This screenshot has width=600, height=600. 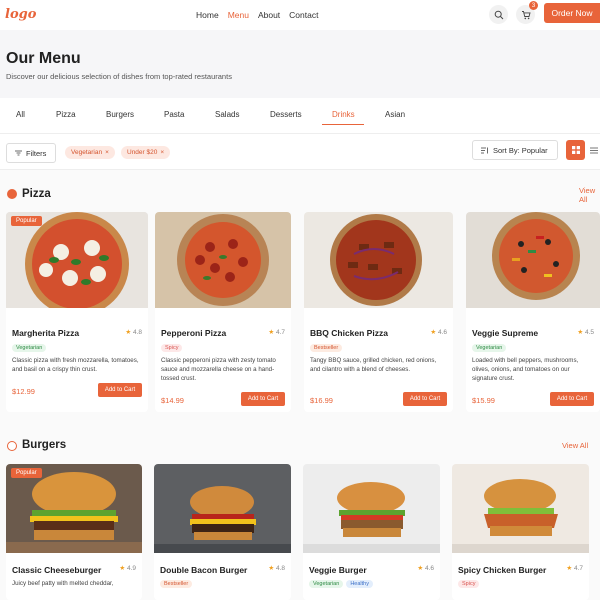 I want to click on search-icon, so click(x=498, y=14).